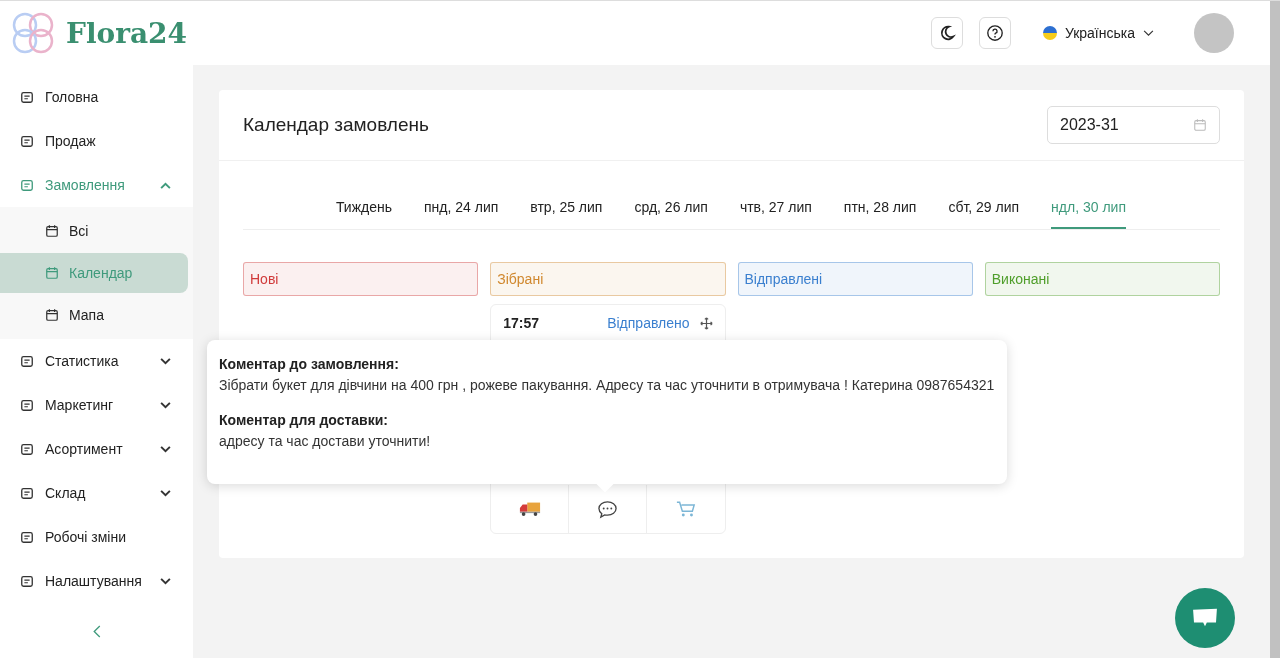 Image resolution: width=1280 pixels, height=658 pixels. I want to click on status-column-header: Зібрані, so click(608, 279).